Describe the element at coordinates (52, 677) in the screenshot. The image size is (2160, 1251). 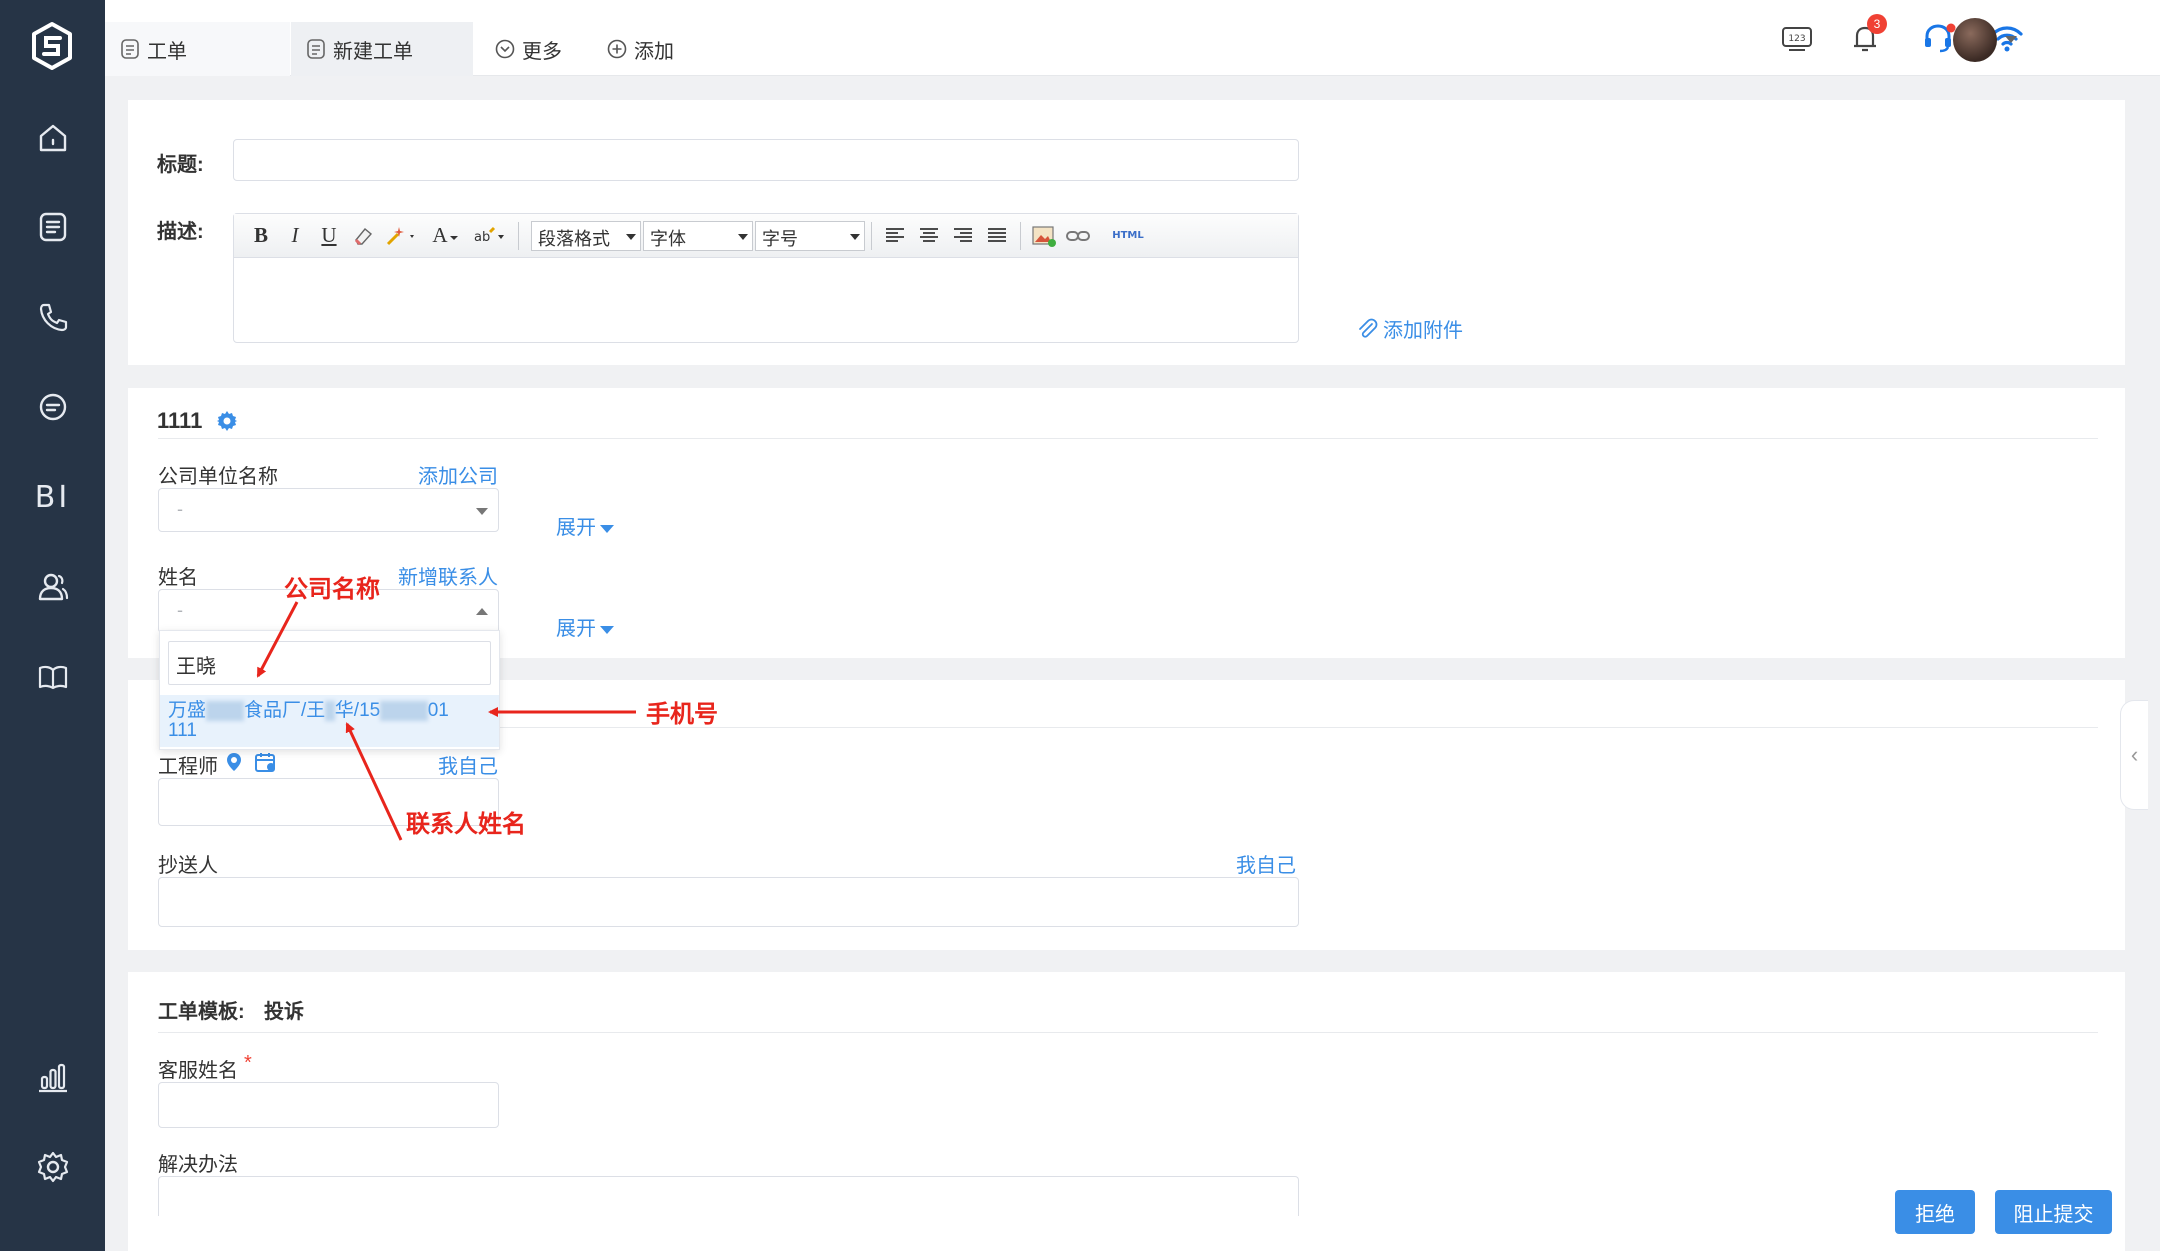
I see `knowledge-book-icon` at that location.